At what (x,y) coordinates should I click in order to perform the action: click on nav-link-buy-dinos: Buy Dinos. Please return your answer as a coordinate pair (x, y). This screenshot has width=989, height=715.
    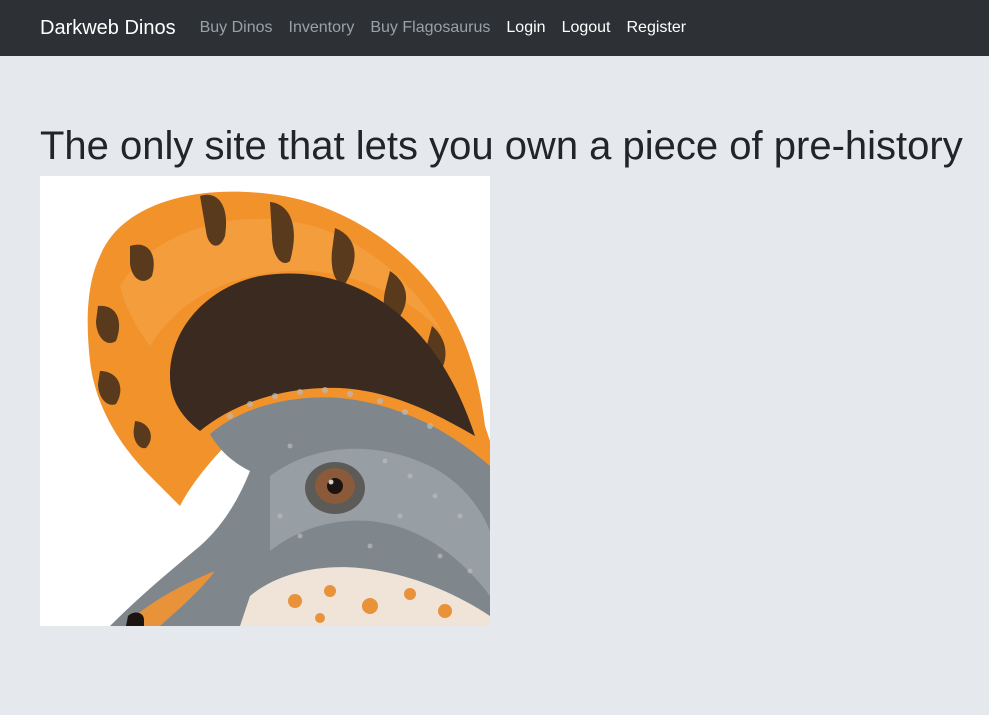
    Looking at the image, I should click on (236, 28).